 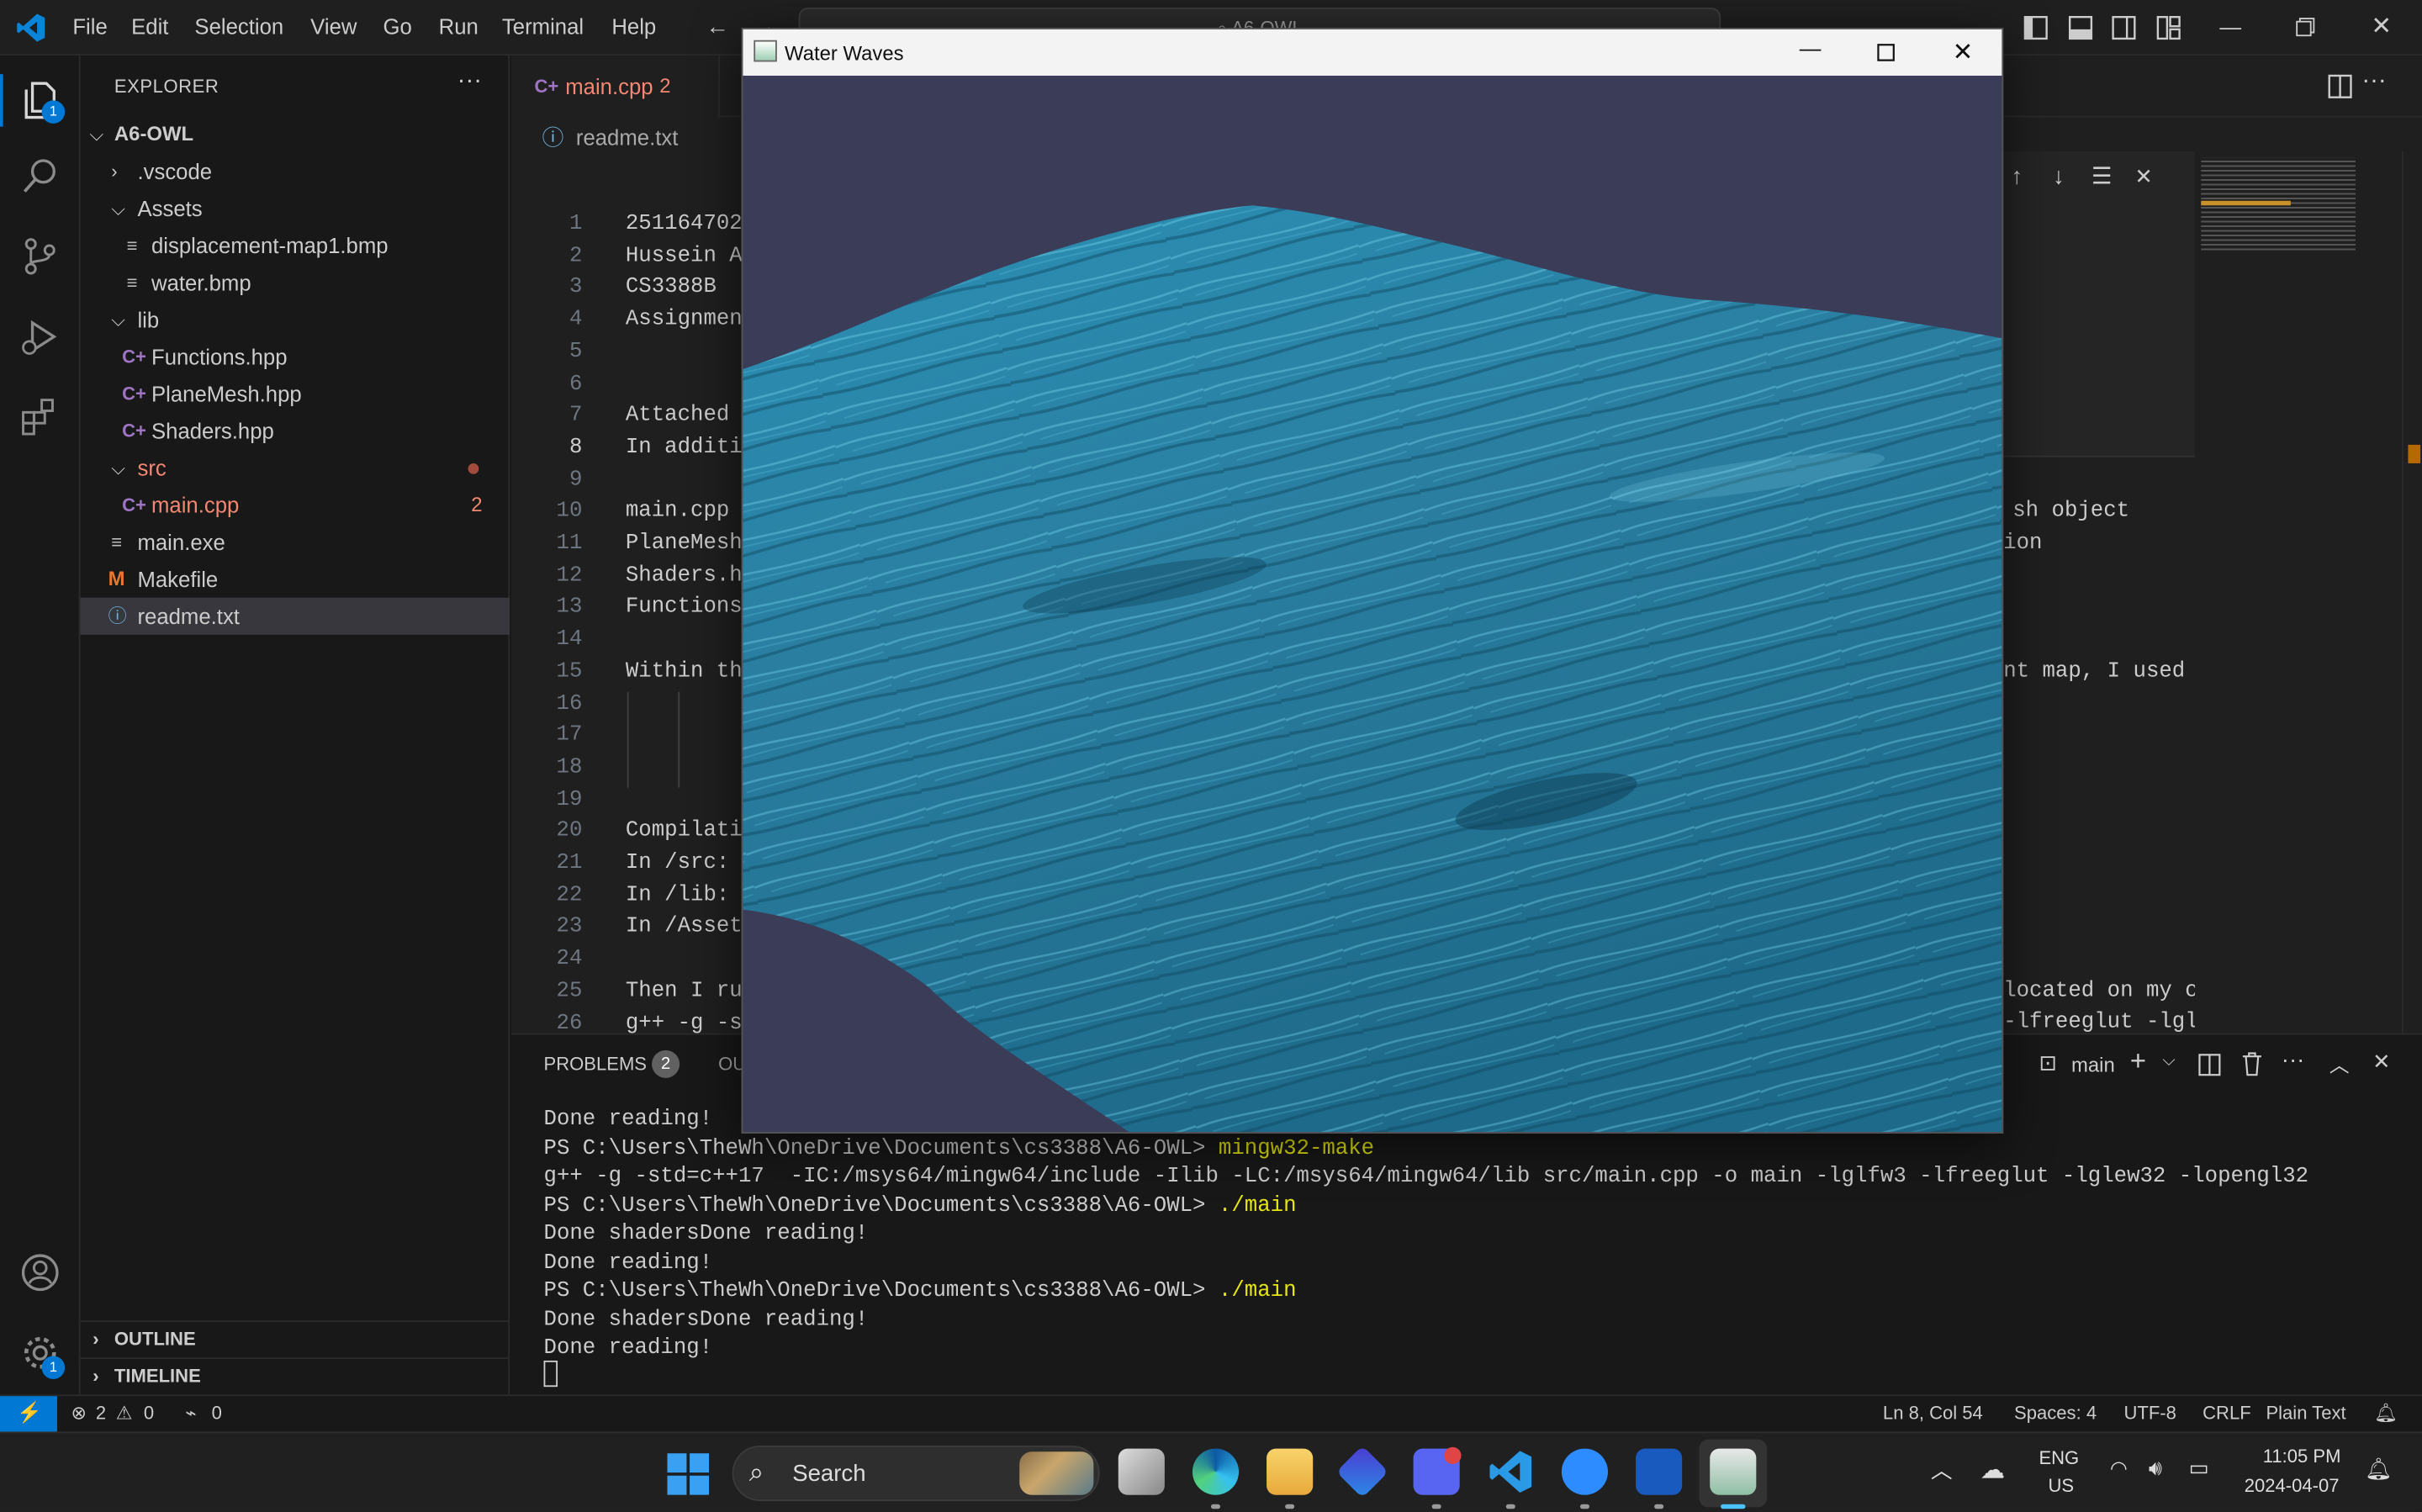 What do you see at coordinates (569, 799) in the screenshot?
I see `line-number: 19` at bounding box center [569, 799].